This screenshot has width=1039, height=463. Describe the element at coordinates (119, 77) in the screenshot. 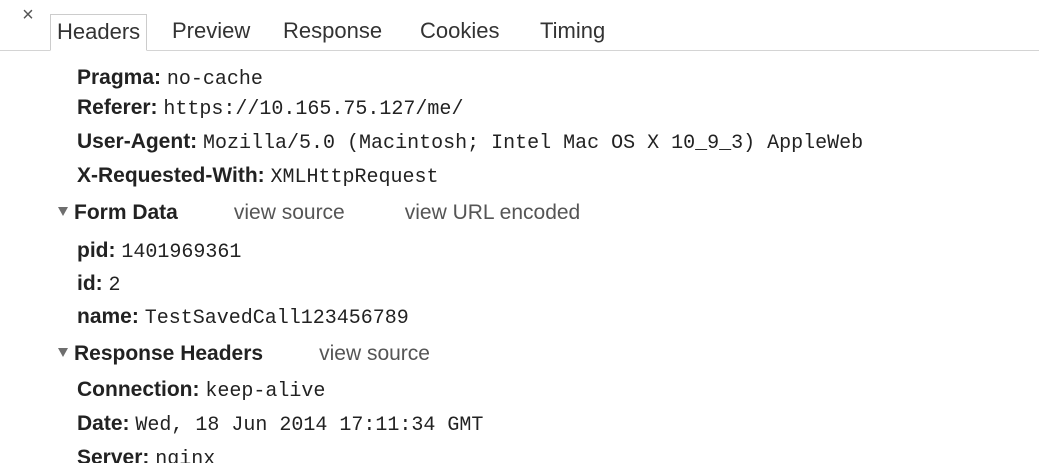

I see `header-key: Pragma:` at that location.